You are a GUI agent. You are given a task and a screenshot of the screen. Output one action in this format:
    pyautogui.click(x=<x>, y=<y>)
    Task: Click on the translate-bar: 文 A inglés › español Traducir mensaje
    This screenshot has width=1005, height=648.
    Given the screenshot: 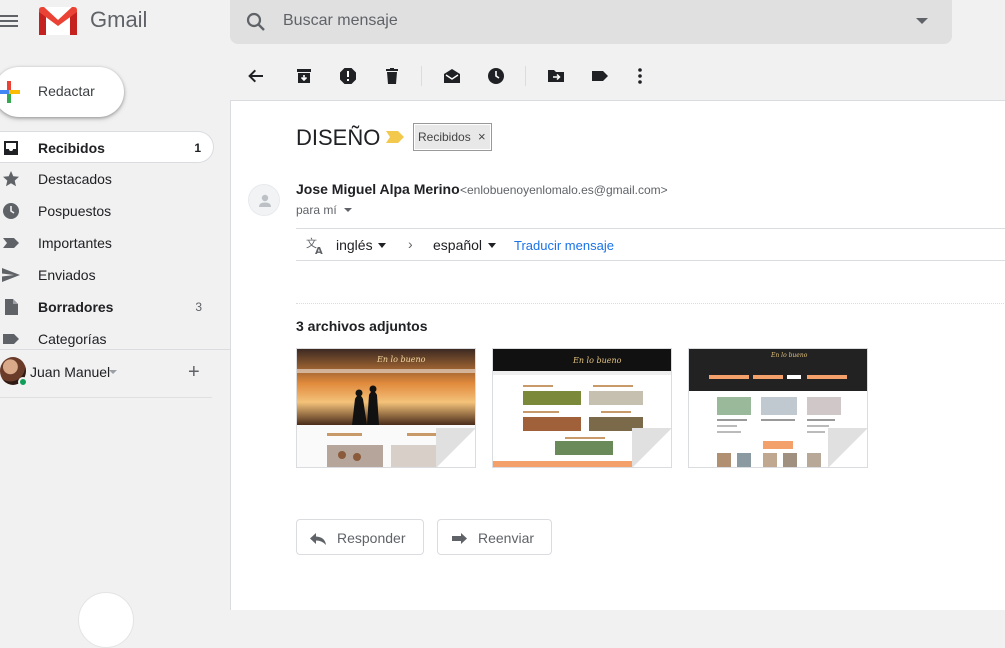 What is the action you would take?
    pyautogui.click(x=650, y=244)
    